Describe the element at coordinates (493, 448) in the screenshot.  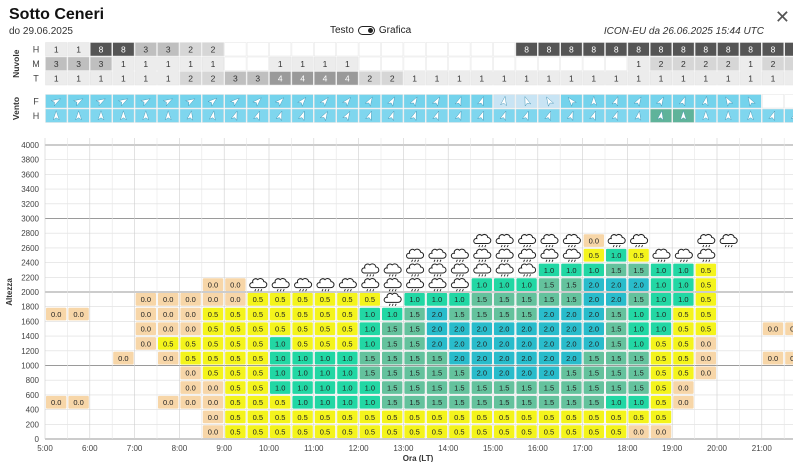
I see `x-tick-label: 15:00` at that location.